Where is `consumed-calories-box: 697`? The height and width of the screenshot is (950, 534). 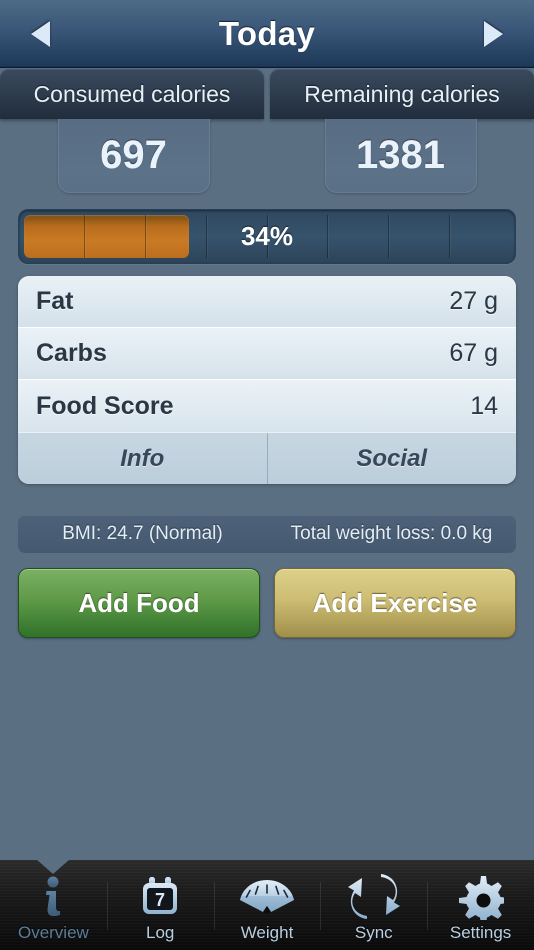
consumed-calories-box: 697 is located at coordinates (133, 156).